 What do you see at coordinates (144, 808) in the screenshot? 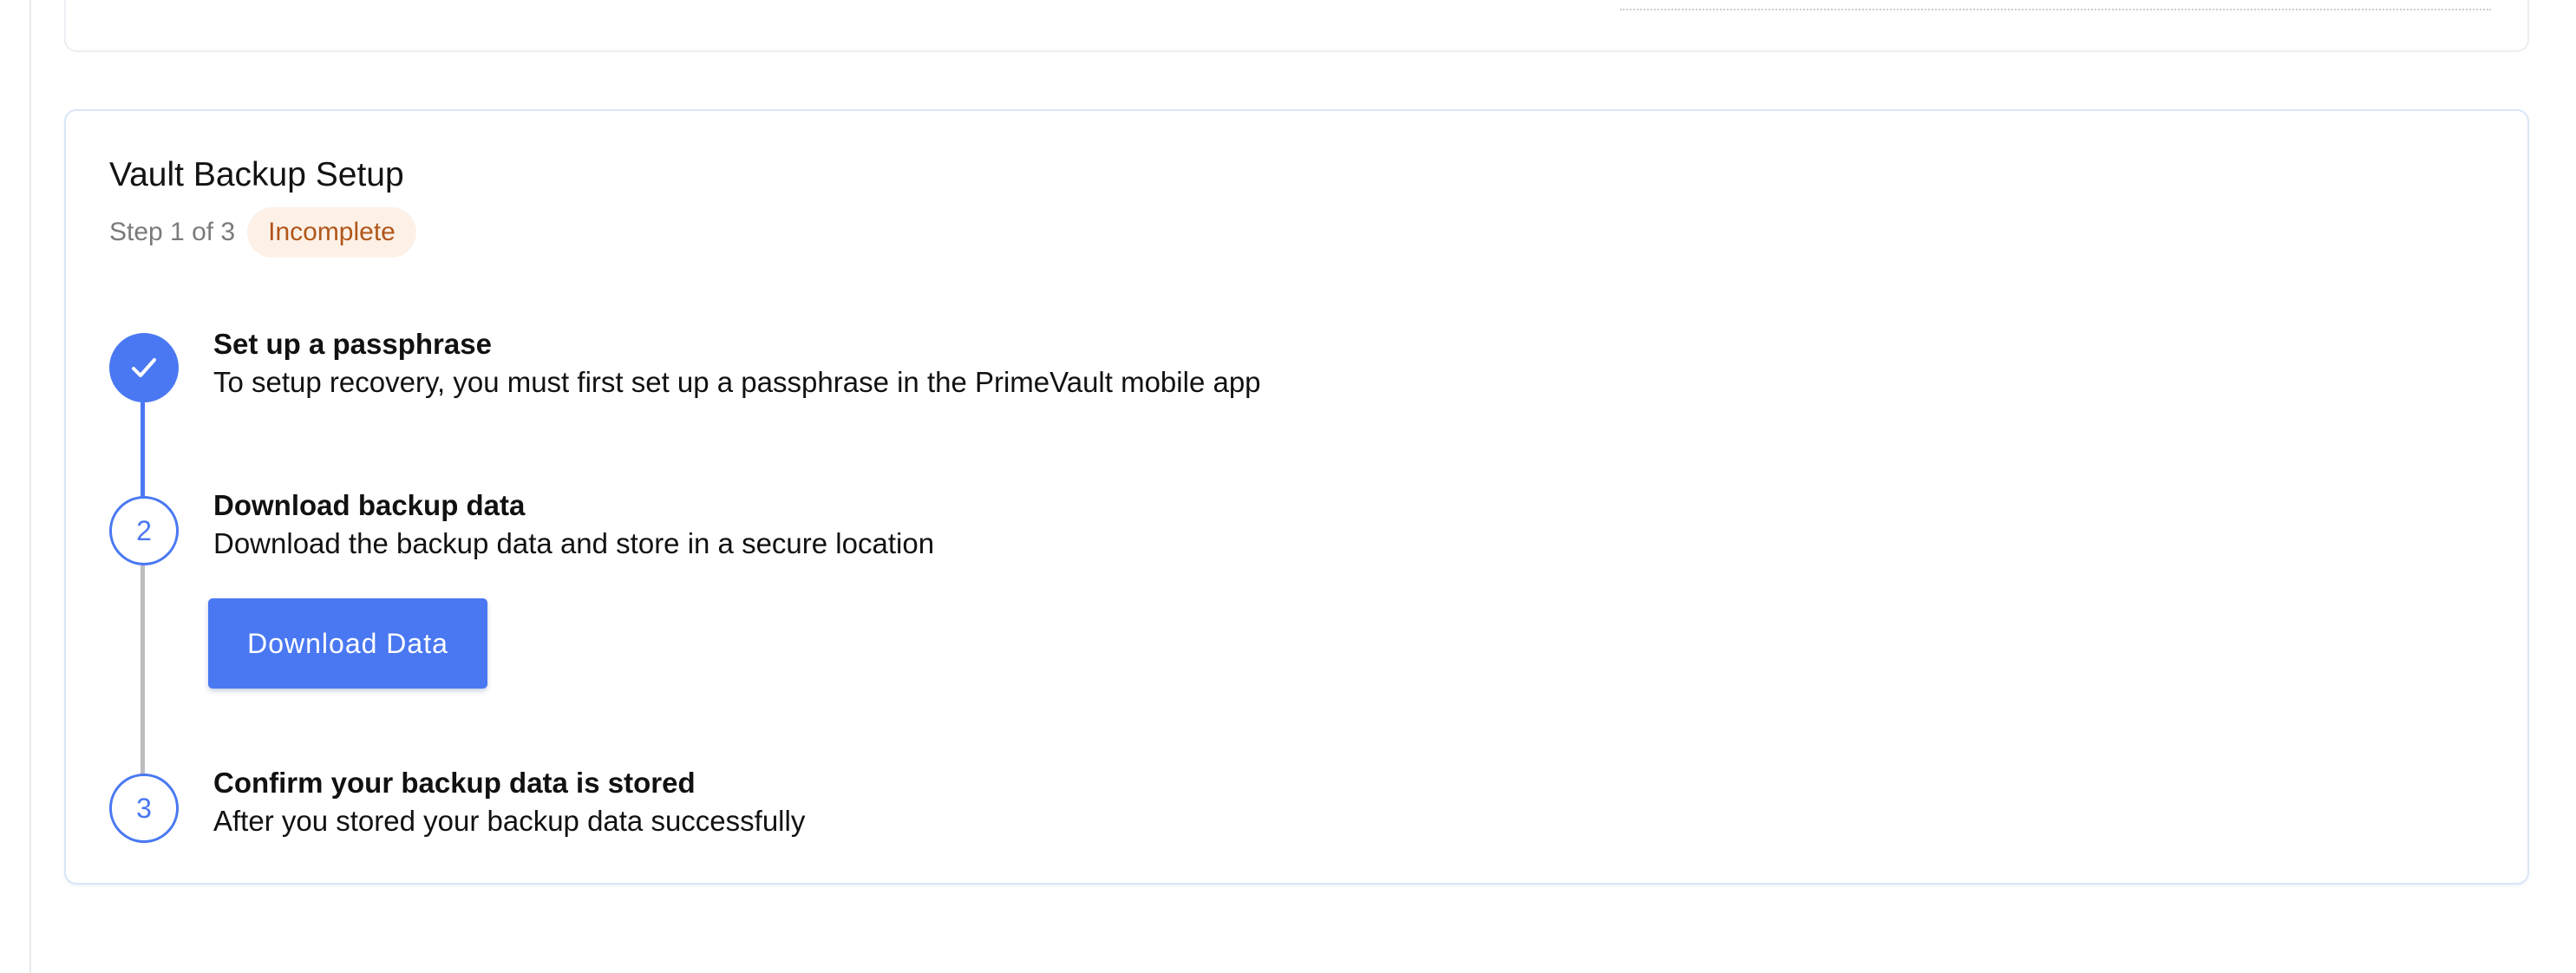
I see `step-3-marker: 3` at bounding box center [144, 808].